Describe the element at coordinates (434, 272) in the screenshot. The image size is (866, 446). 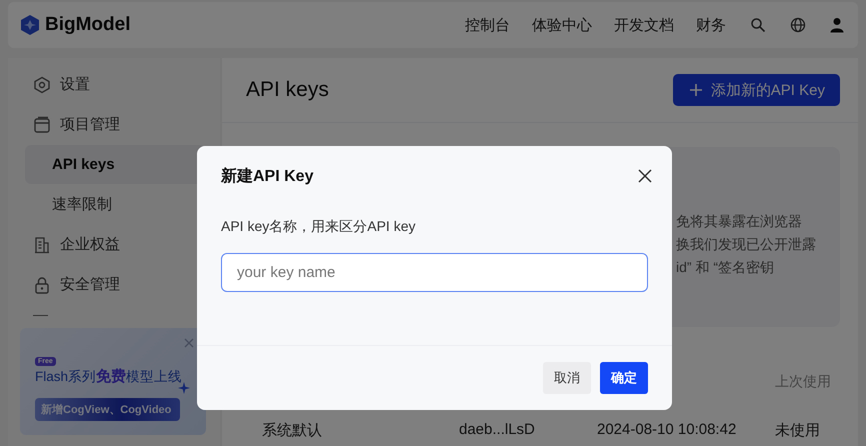
I see `input-field: your key name` at that location.